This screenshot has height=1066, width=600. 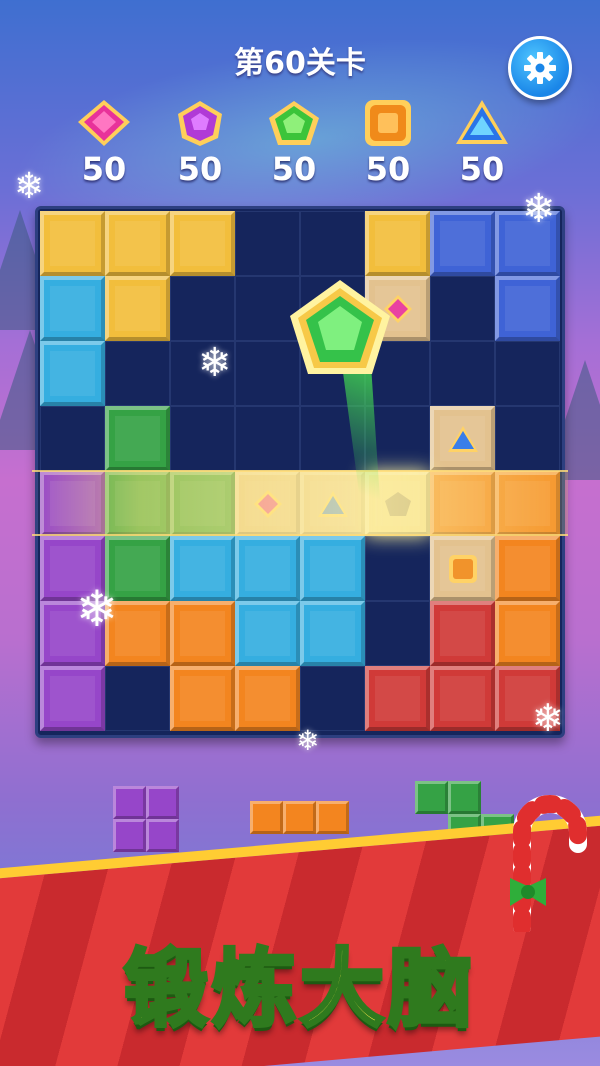 I want to click on settings-button, so click(x=540, y=68).